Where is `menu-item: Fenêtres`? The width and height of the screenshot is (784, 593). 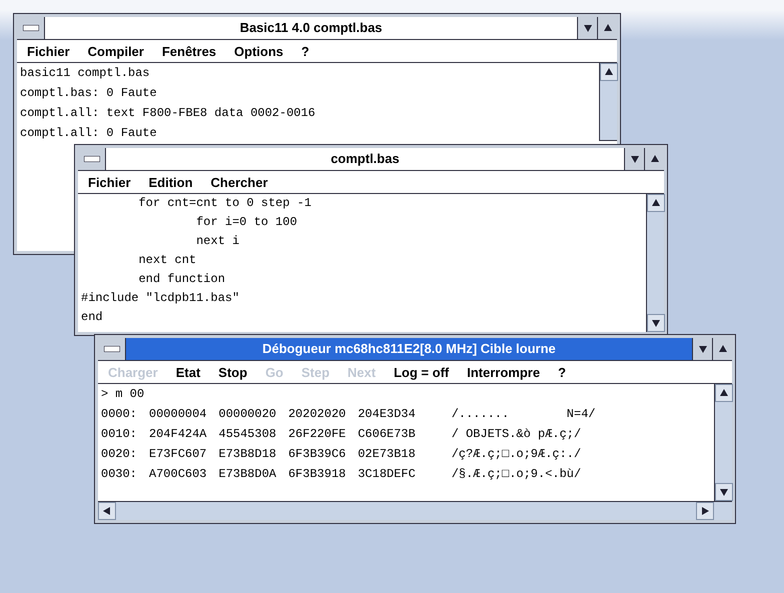 menu-item: Fenêtres is located at coordinates (189, 51).